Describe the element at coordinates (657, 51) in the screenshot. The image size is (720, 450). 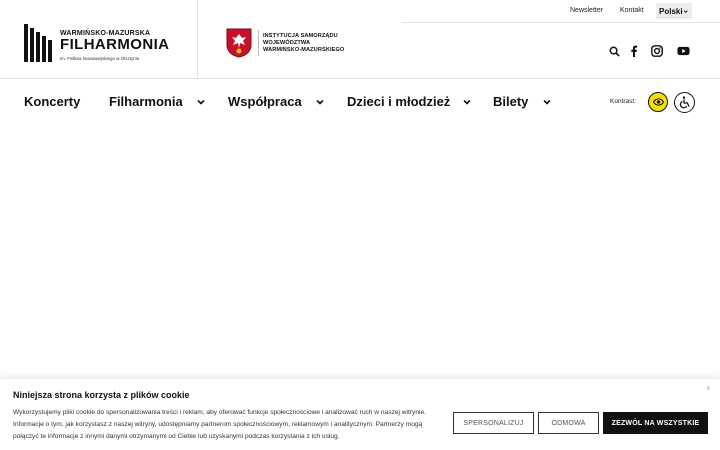
I see `instagram-icon` at that location.